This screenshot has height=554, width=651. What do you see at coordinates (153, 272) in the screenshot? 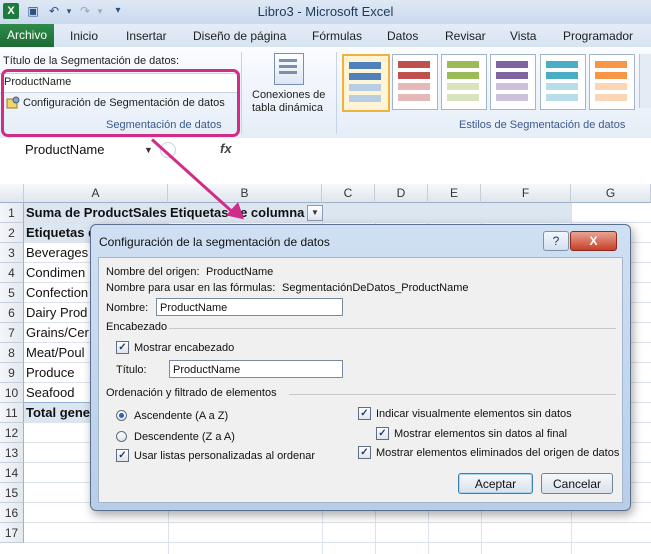
I see `source-name-label: Nombre del origen:` at bounding box center [153, 272].